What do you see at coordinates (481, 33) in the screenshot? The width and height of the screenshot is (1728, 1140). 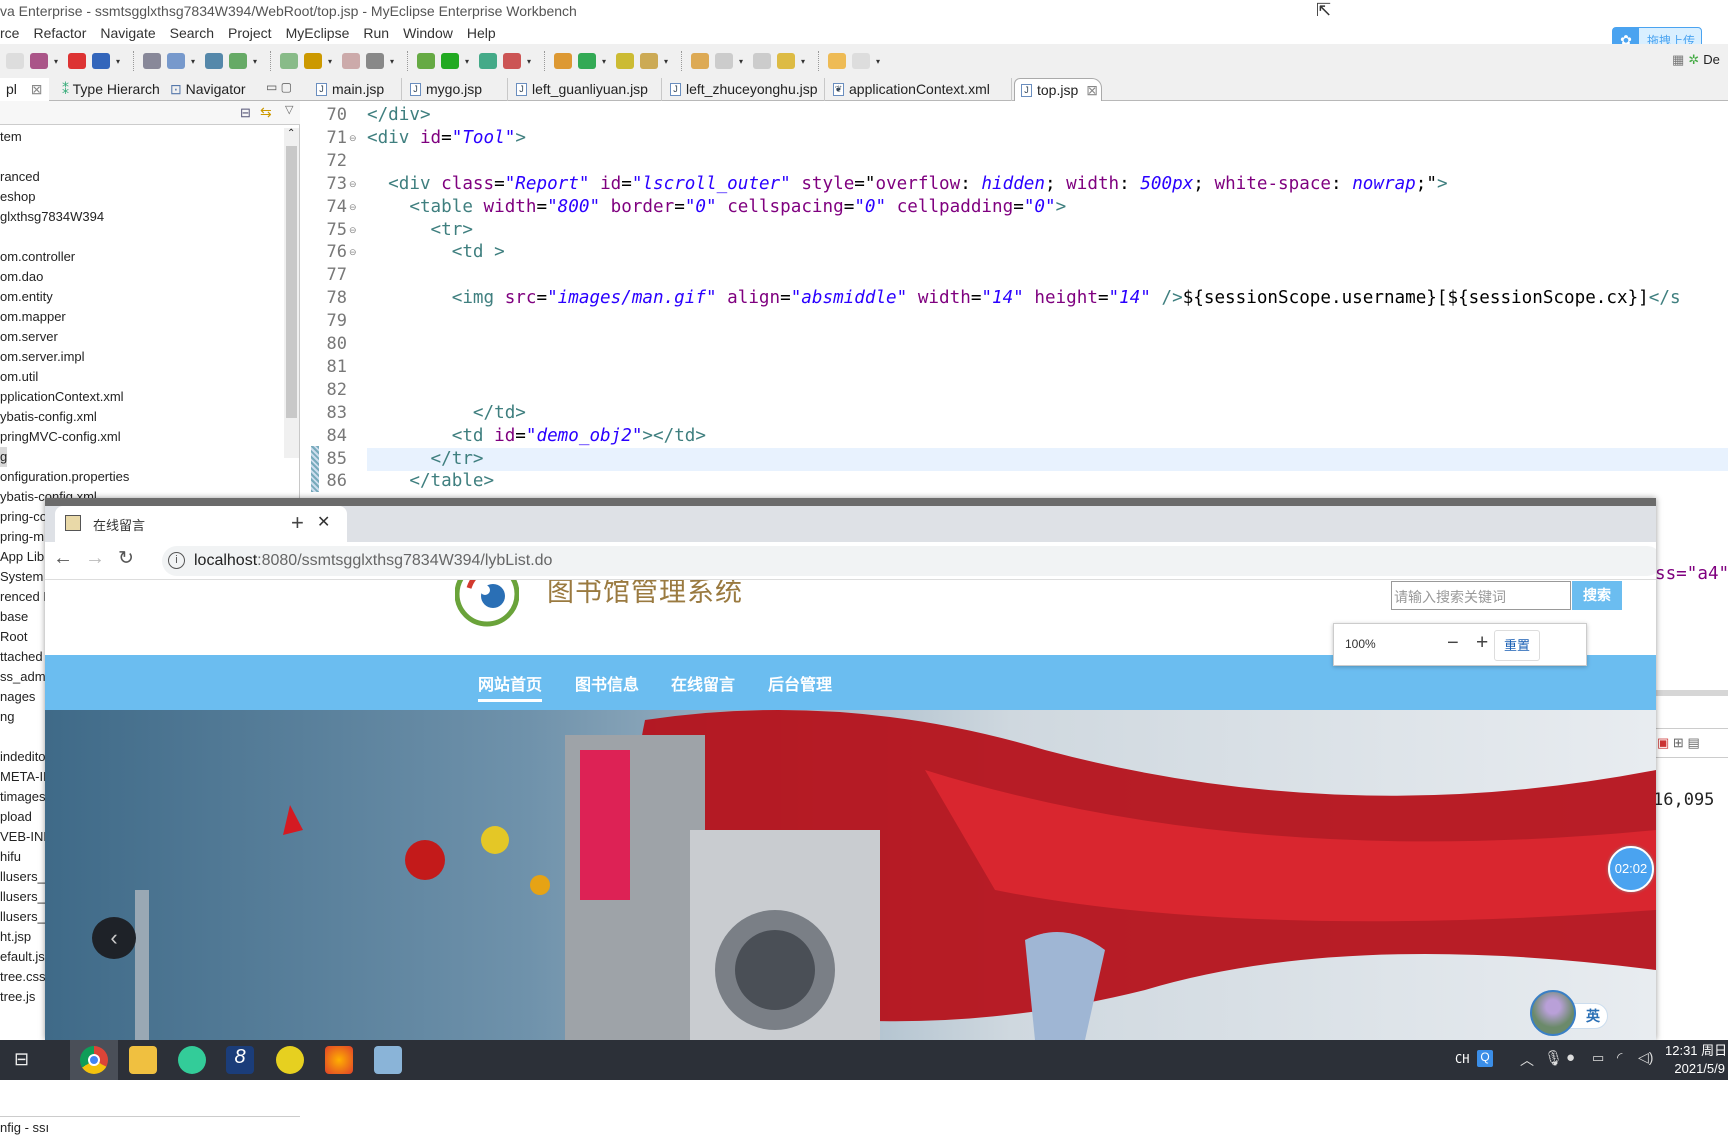 I see `menu-item: Help` at bounding box center [481, 33].